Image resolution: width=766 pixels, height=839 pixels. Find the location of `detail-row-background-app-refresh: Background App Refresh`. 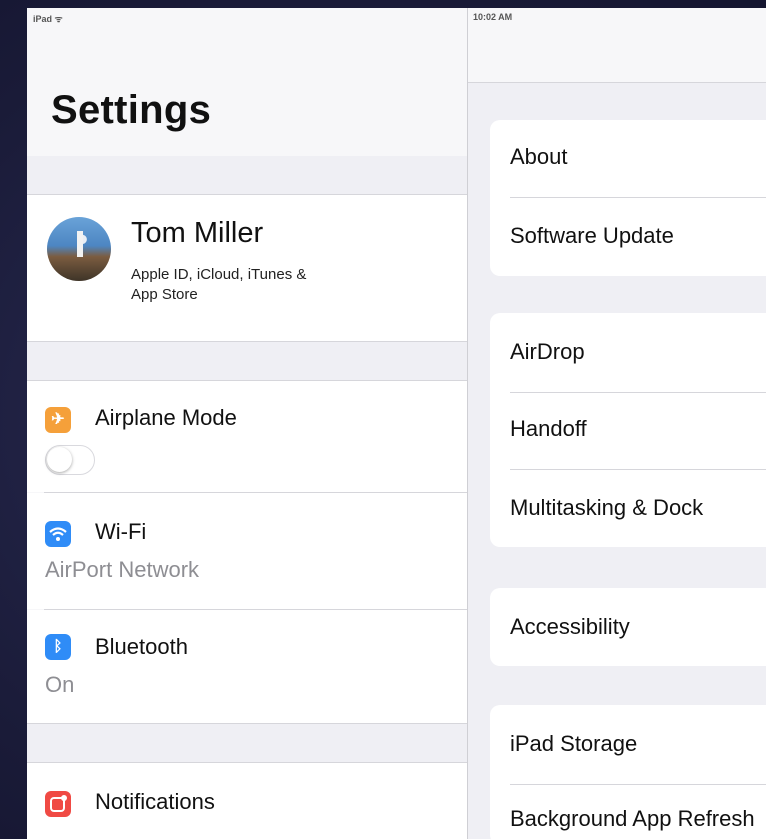

detail-row-background-app-refresh: Background App Refresh is located at coordinates (632, 819).